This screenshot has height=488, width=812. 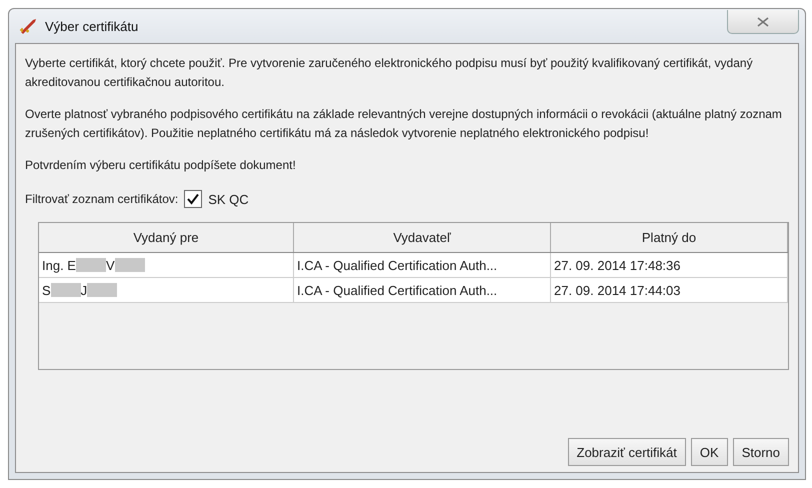 I want to click on table-cell: 27. 09. 2014 17:48:36, so click(x=669, y=265).